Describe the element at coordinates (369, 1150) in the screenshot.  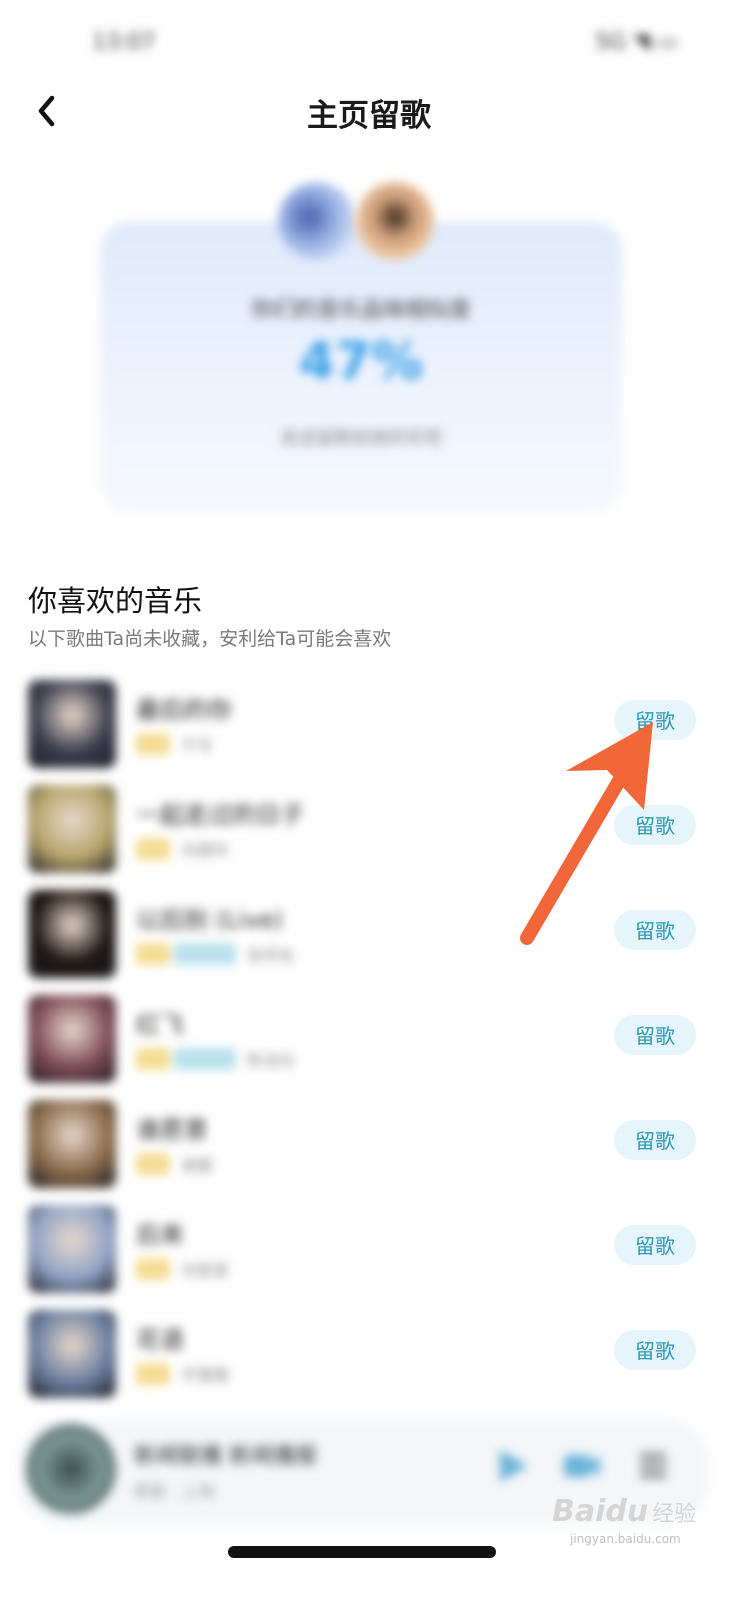
I see `song-row: 谁愿意 谢霆 留歌` at that location.